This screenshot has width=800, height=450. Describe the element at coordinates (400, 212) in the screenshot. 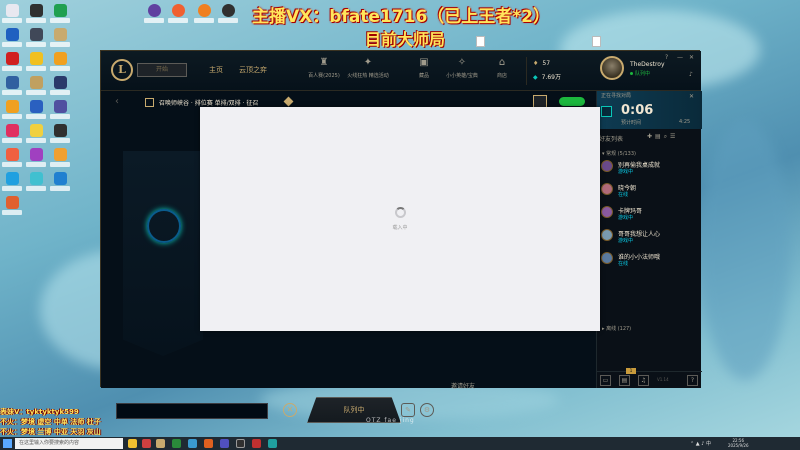

I see `loading-spinner-icon` at that location.